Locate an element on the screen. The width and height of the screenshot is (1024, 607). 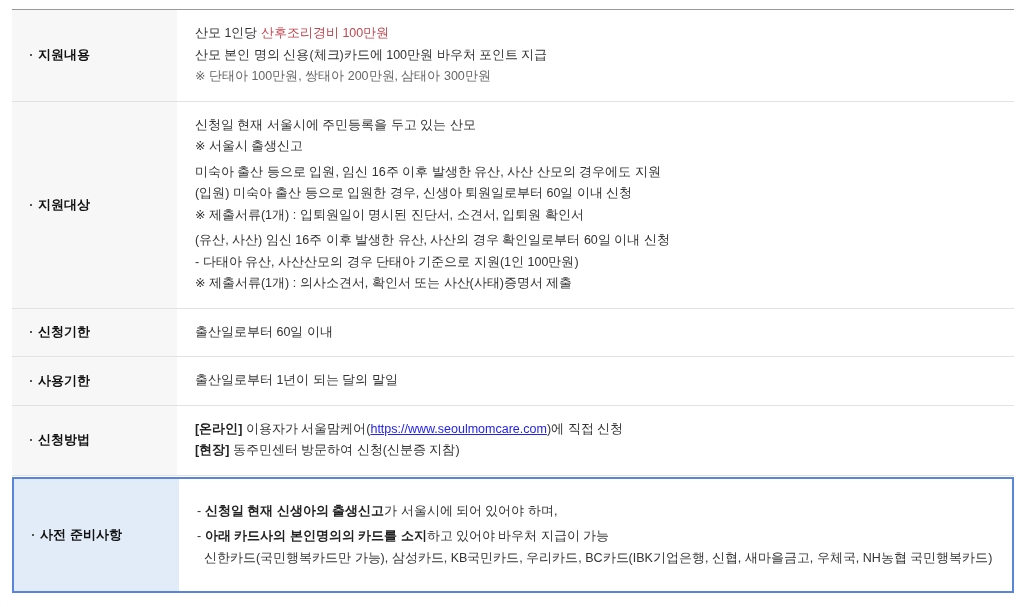
content-line: (유산, 사산) 임신 16주 이후 발생한 유산, 사산의 경우 확인일로부터 60일 이내 신청 is located at coordinates (433, 240).